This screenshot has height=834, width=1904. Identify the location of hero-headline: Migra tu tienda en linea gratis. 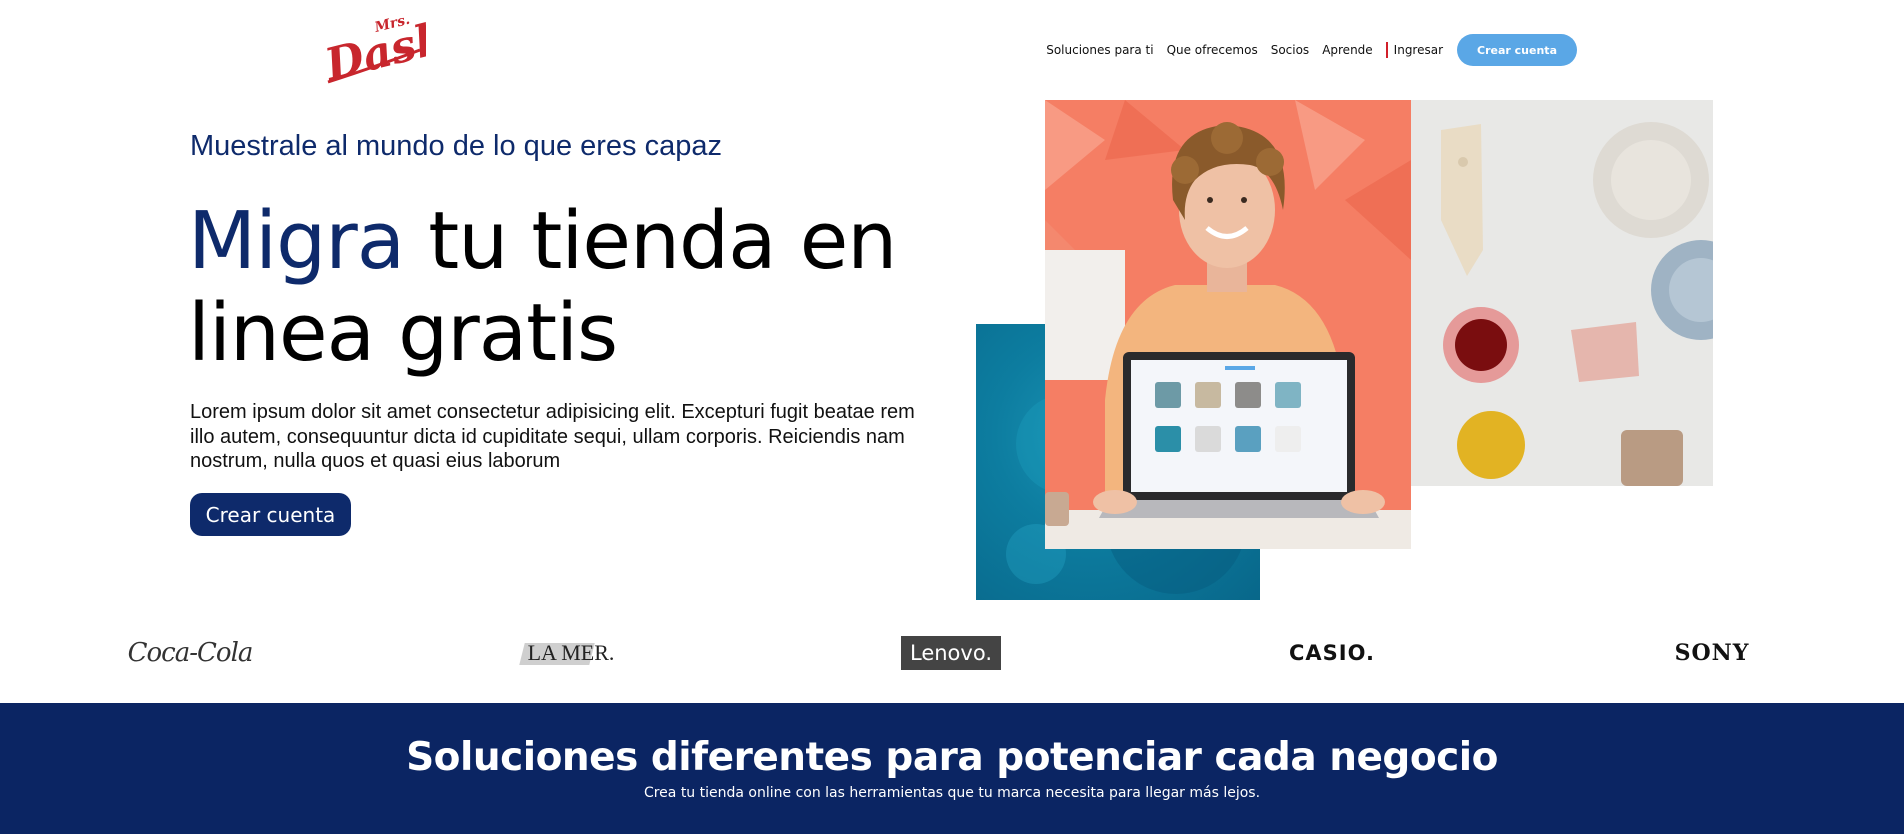
(542, 287).